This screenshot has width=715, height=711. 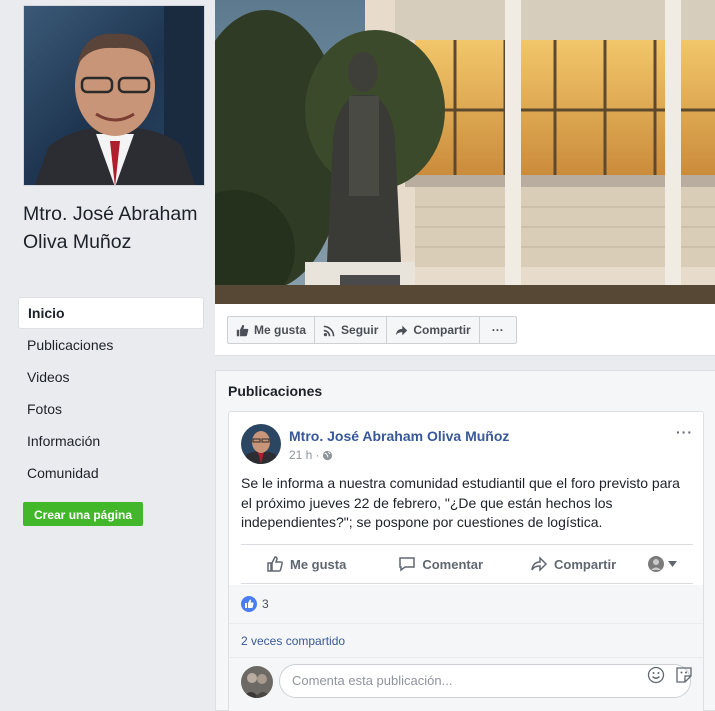 I want to click on post-share-button: Compartir, so click(x=573, y=564).